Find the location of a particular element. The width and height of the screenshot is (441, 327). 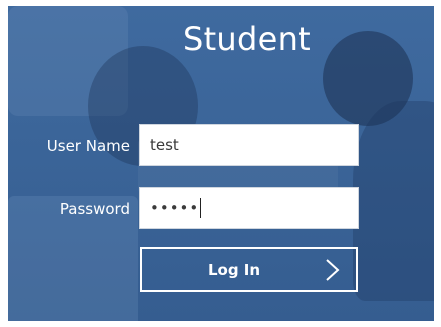

text-caret is located at coordinates (201, 208).